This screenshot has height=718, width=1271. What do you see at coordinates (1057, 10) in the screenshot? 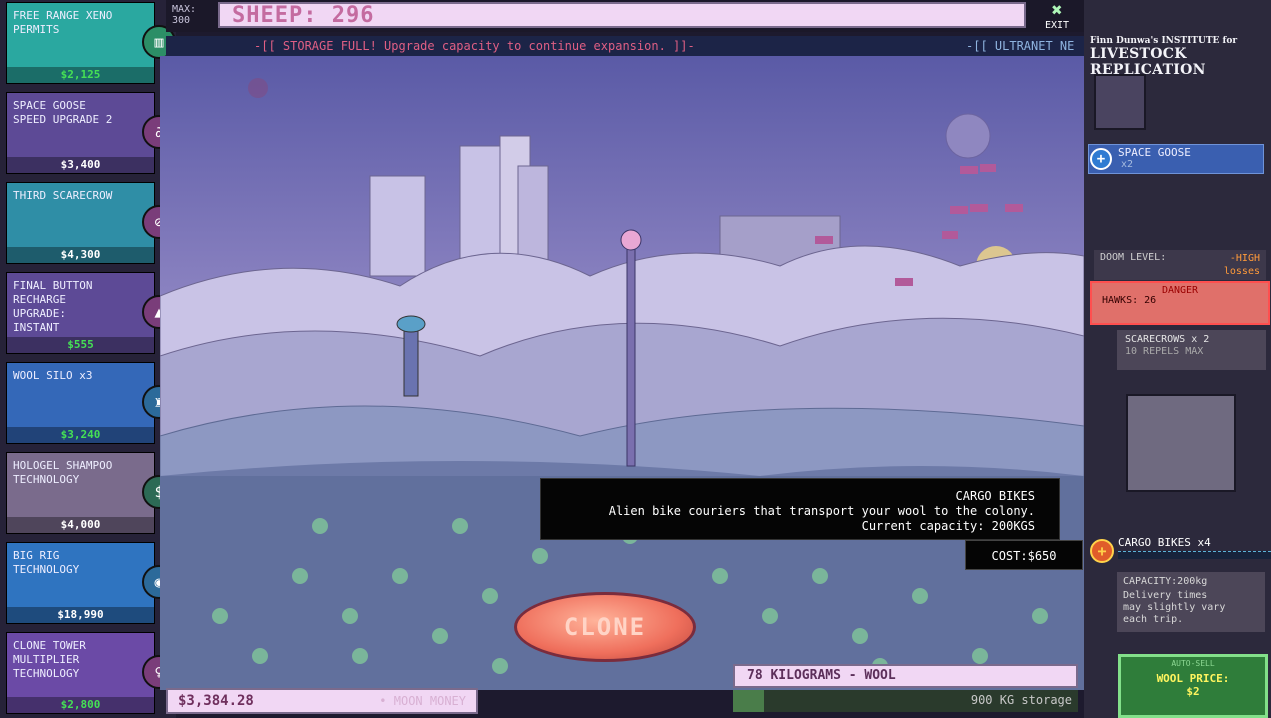
I see `close-icon: ✖` at bounding box center [1057, 10].